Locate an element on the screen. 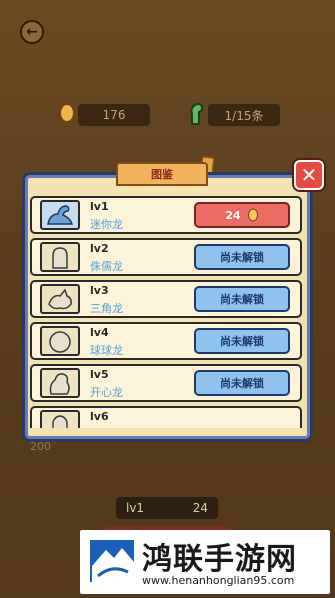 This screenshot has height=598, width=335. dinosaur-icon is located at coordinates (197, 113).